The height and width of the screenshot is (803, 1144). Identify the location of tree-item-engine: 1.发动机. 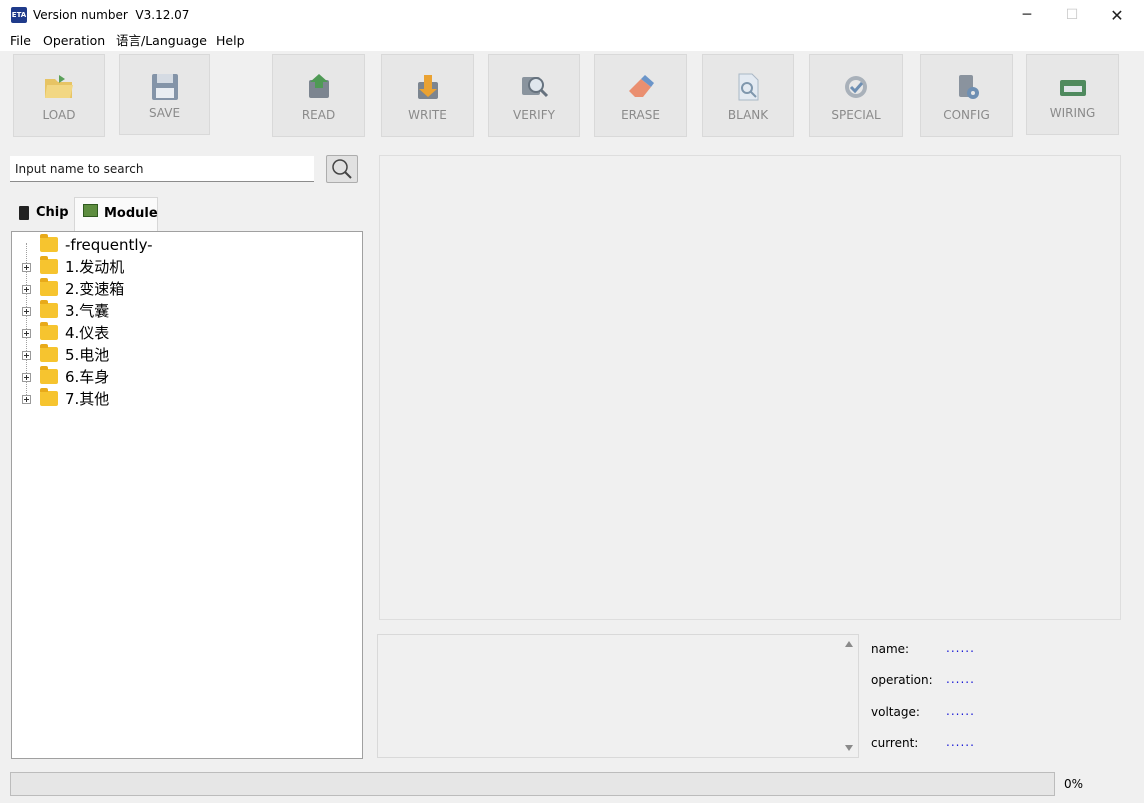
(177, 267).